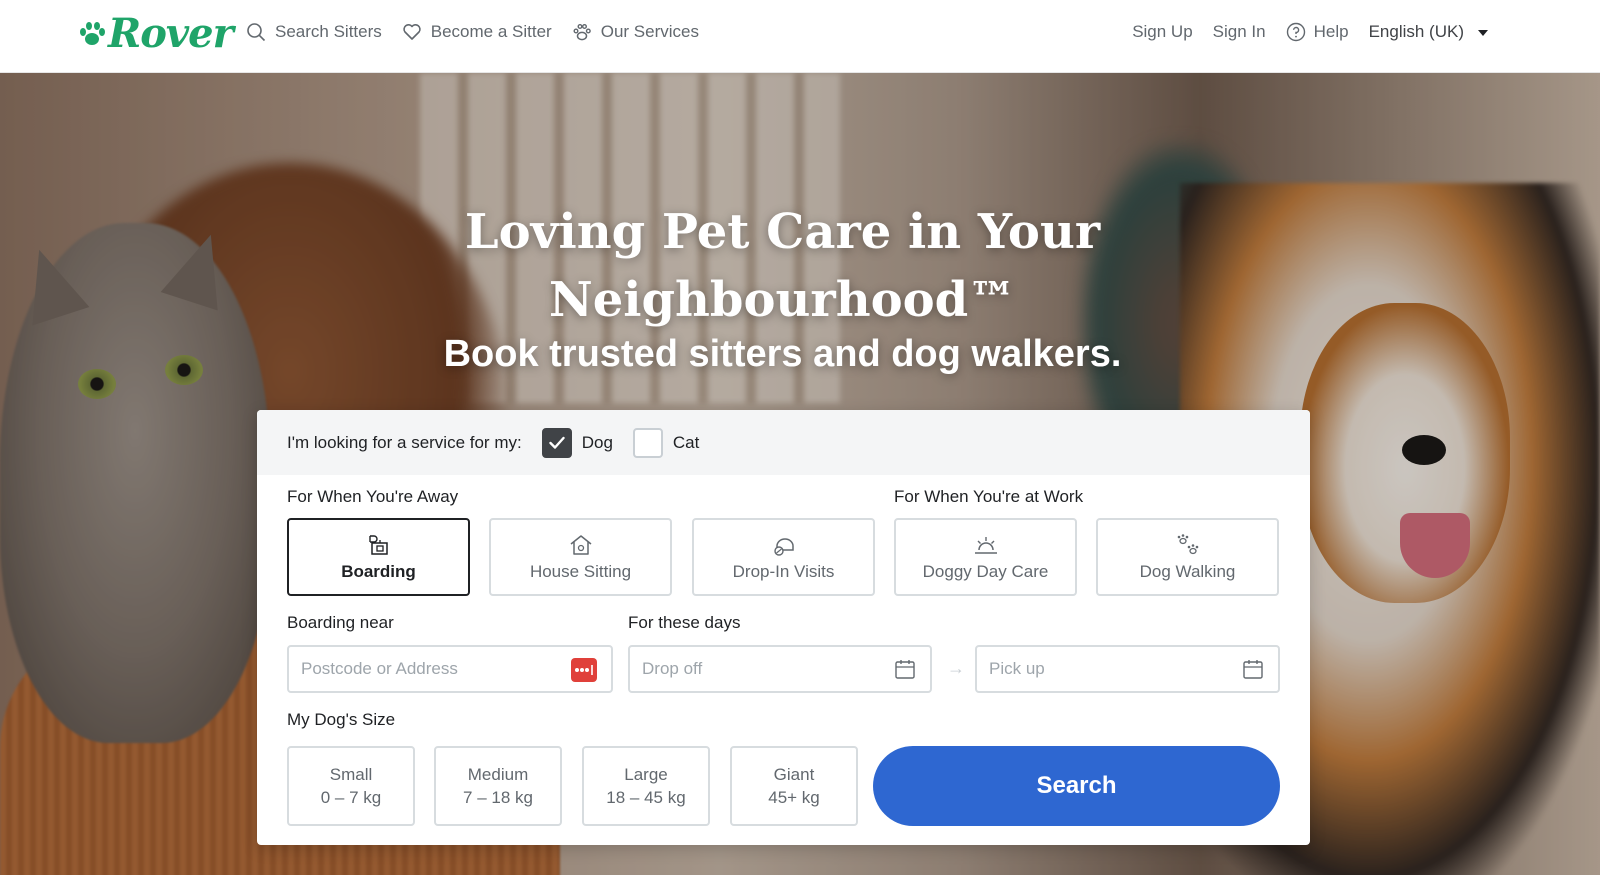 The height and width of the screenshot is (875, 1600). Describe the element at coordinates (378, 571) in the screenshot. I see `service-label: Boarding` at that location.